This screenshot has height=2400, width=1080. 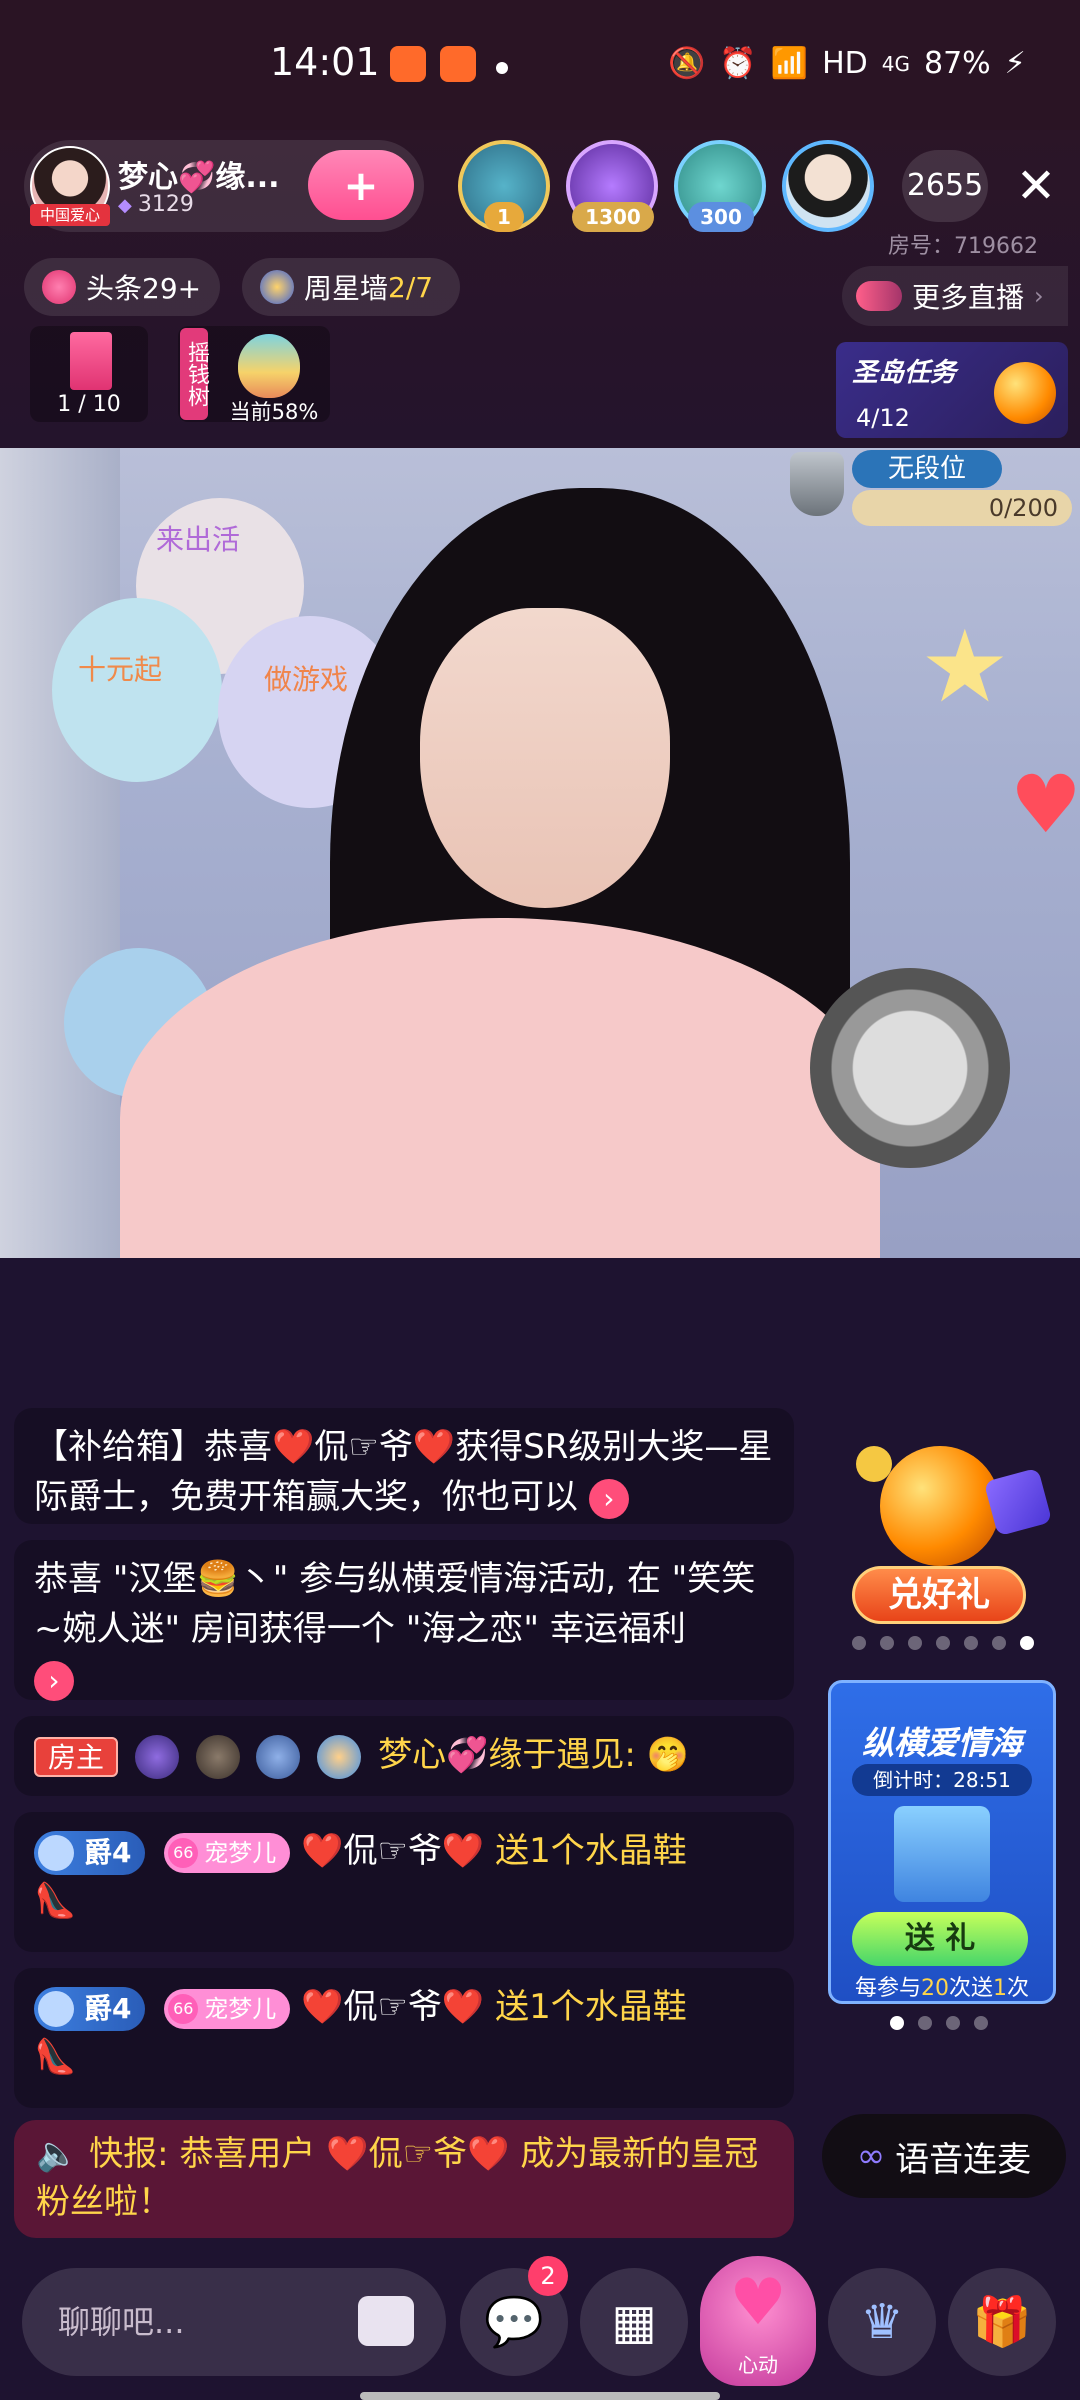 I want to click on plus-heart-icon: +, so click(x=361, y=185).